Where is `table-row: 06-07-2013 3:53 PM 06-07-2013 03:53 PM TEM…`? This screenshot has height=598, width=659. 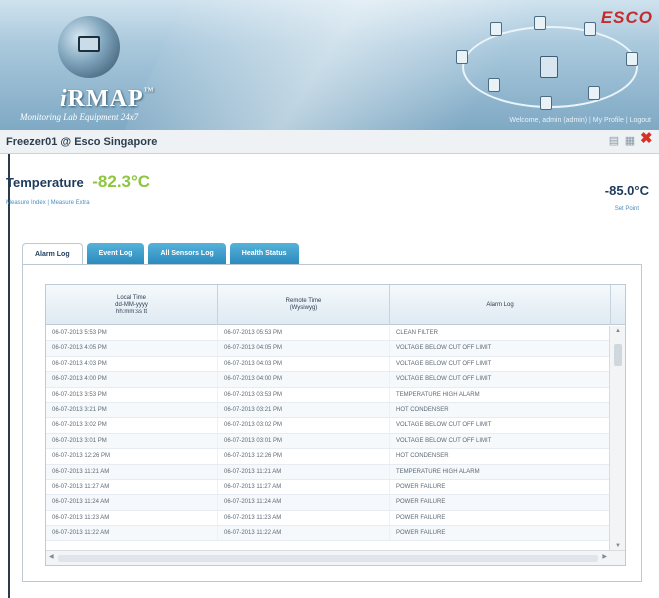
table-row: 06-07-2013 3:53 PM 06-07-2013 03:53 PM TEM… is located at coordinates (328, 395).